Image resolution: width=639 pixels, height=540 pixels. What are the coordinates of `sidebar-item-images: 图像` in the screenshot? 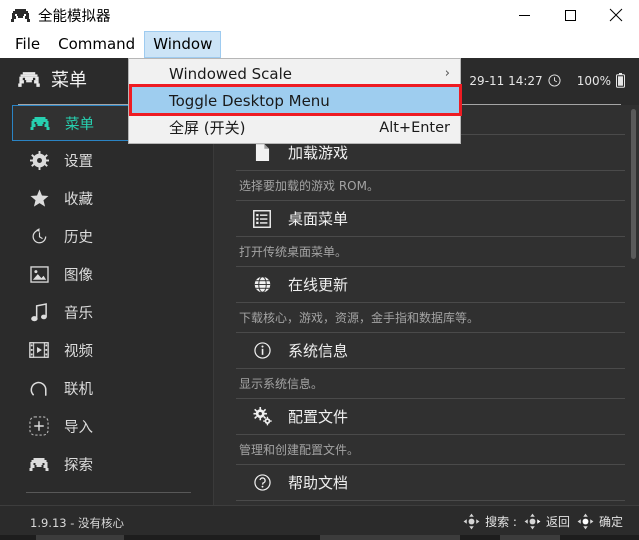 It's located at (106, 274).